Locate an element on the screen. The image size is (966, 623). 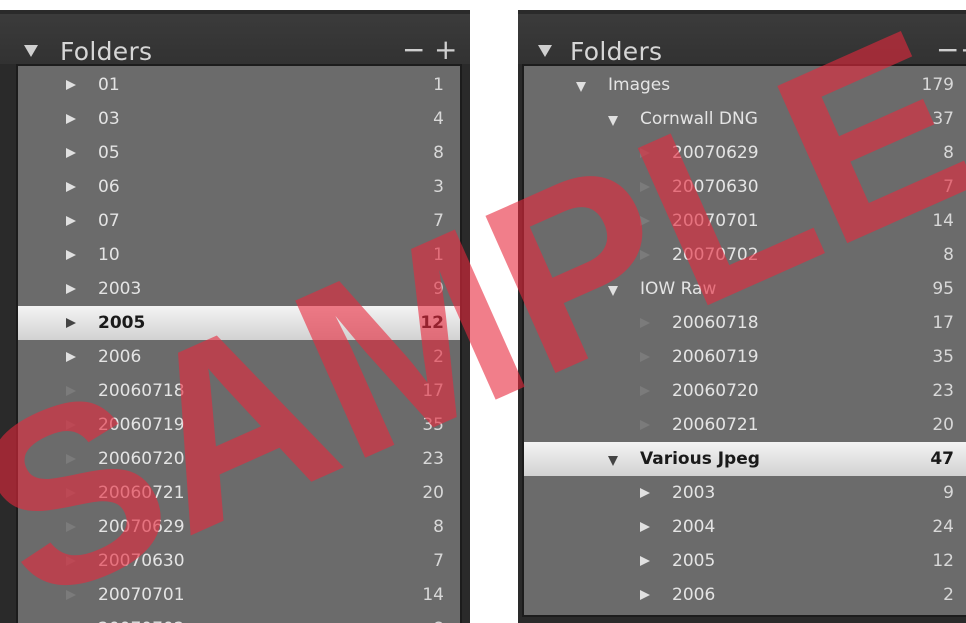
folder-row: 01 1 is located at coordinates (239, 85).